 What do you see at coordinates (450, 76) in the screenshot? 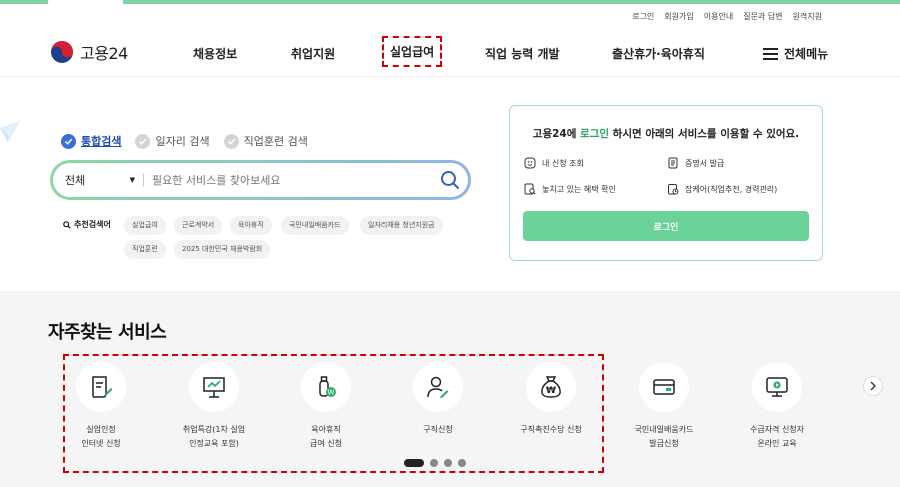
I see `header-divider` at bounding box center [450, 76].